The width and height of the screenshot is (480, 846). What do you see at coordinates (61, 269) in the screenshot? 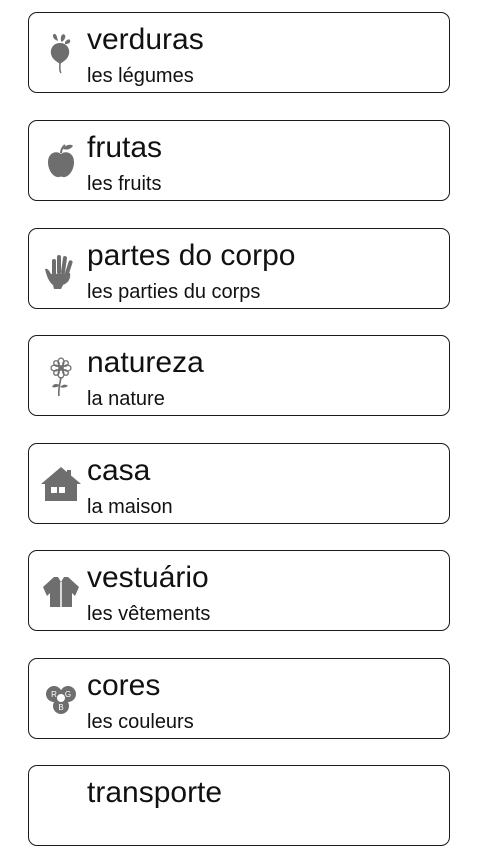
I see `hand-icon` at bounding box center [61, 269].